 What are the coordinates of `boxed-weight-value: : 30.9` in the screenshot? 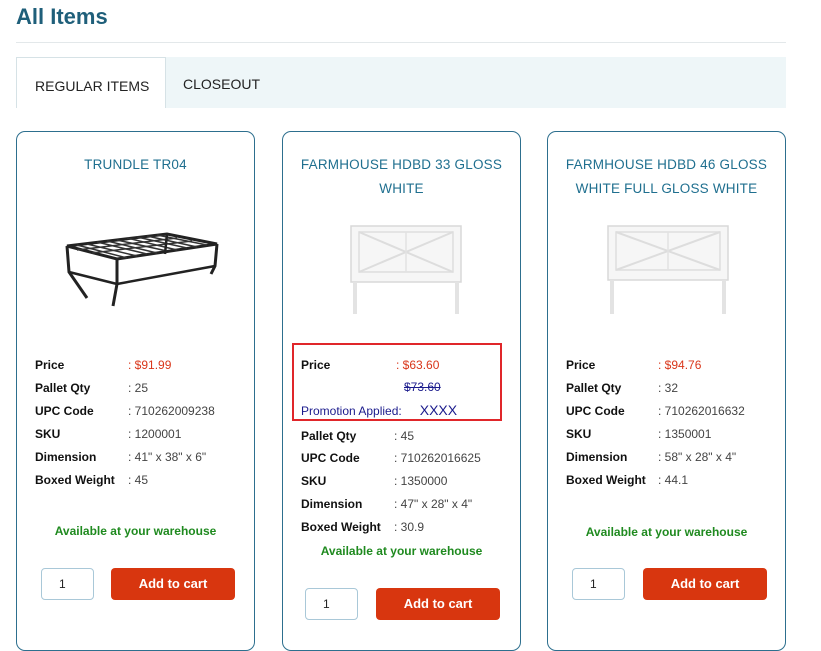 It's located at (409, 527).